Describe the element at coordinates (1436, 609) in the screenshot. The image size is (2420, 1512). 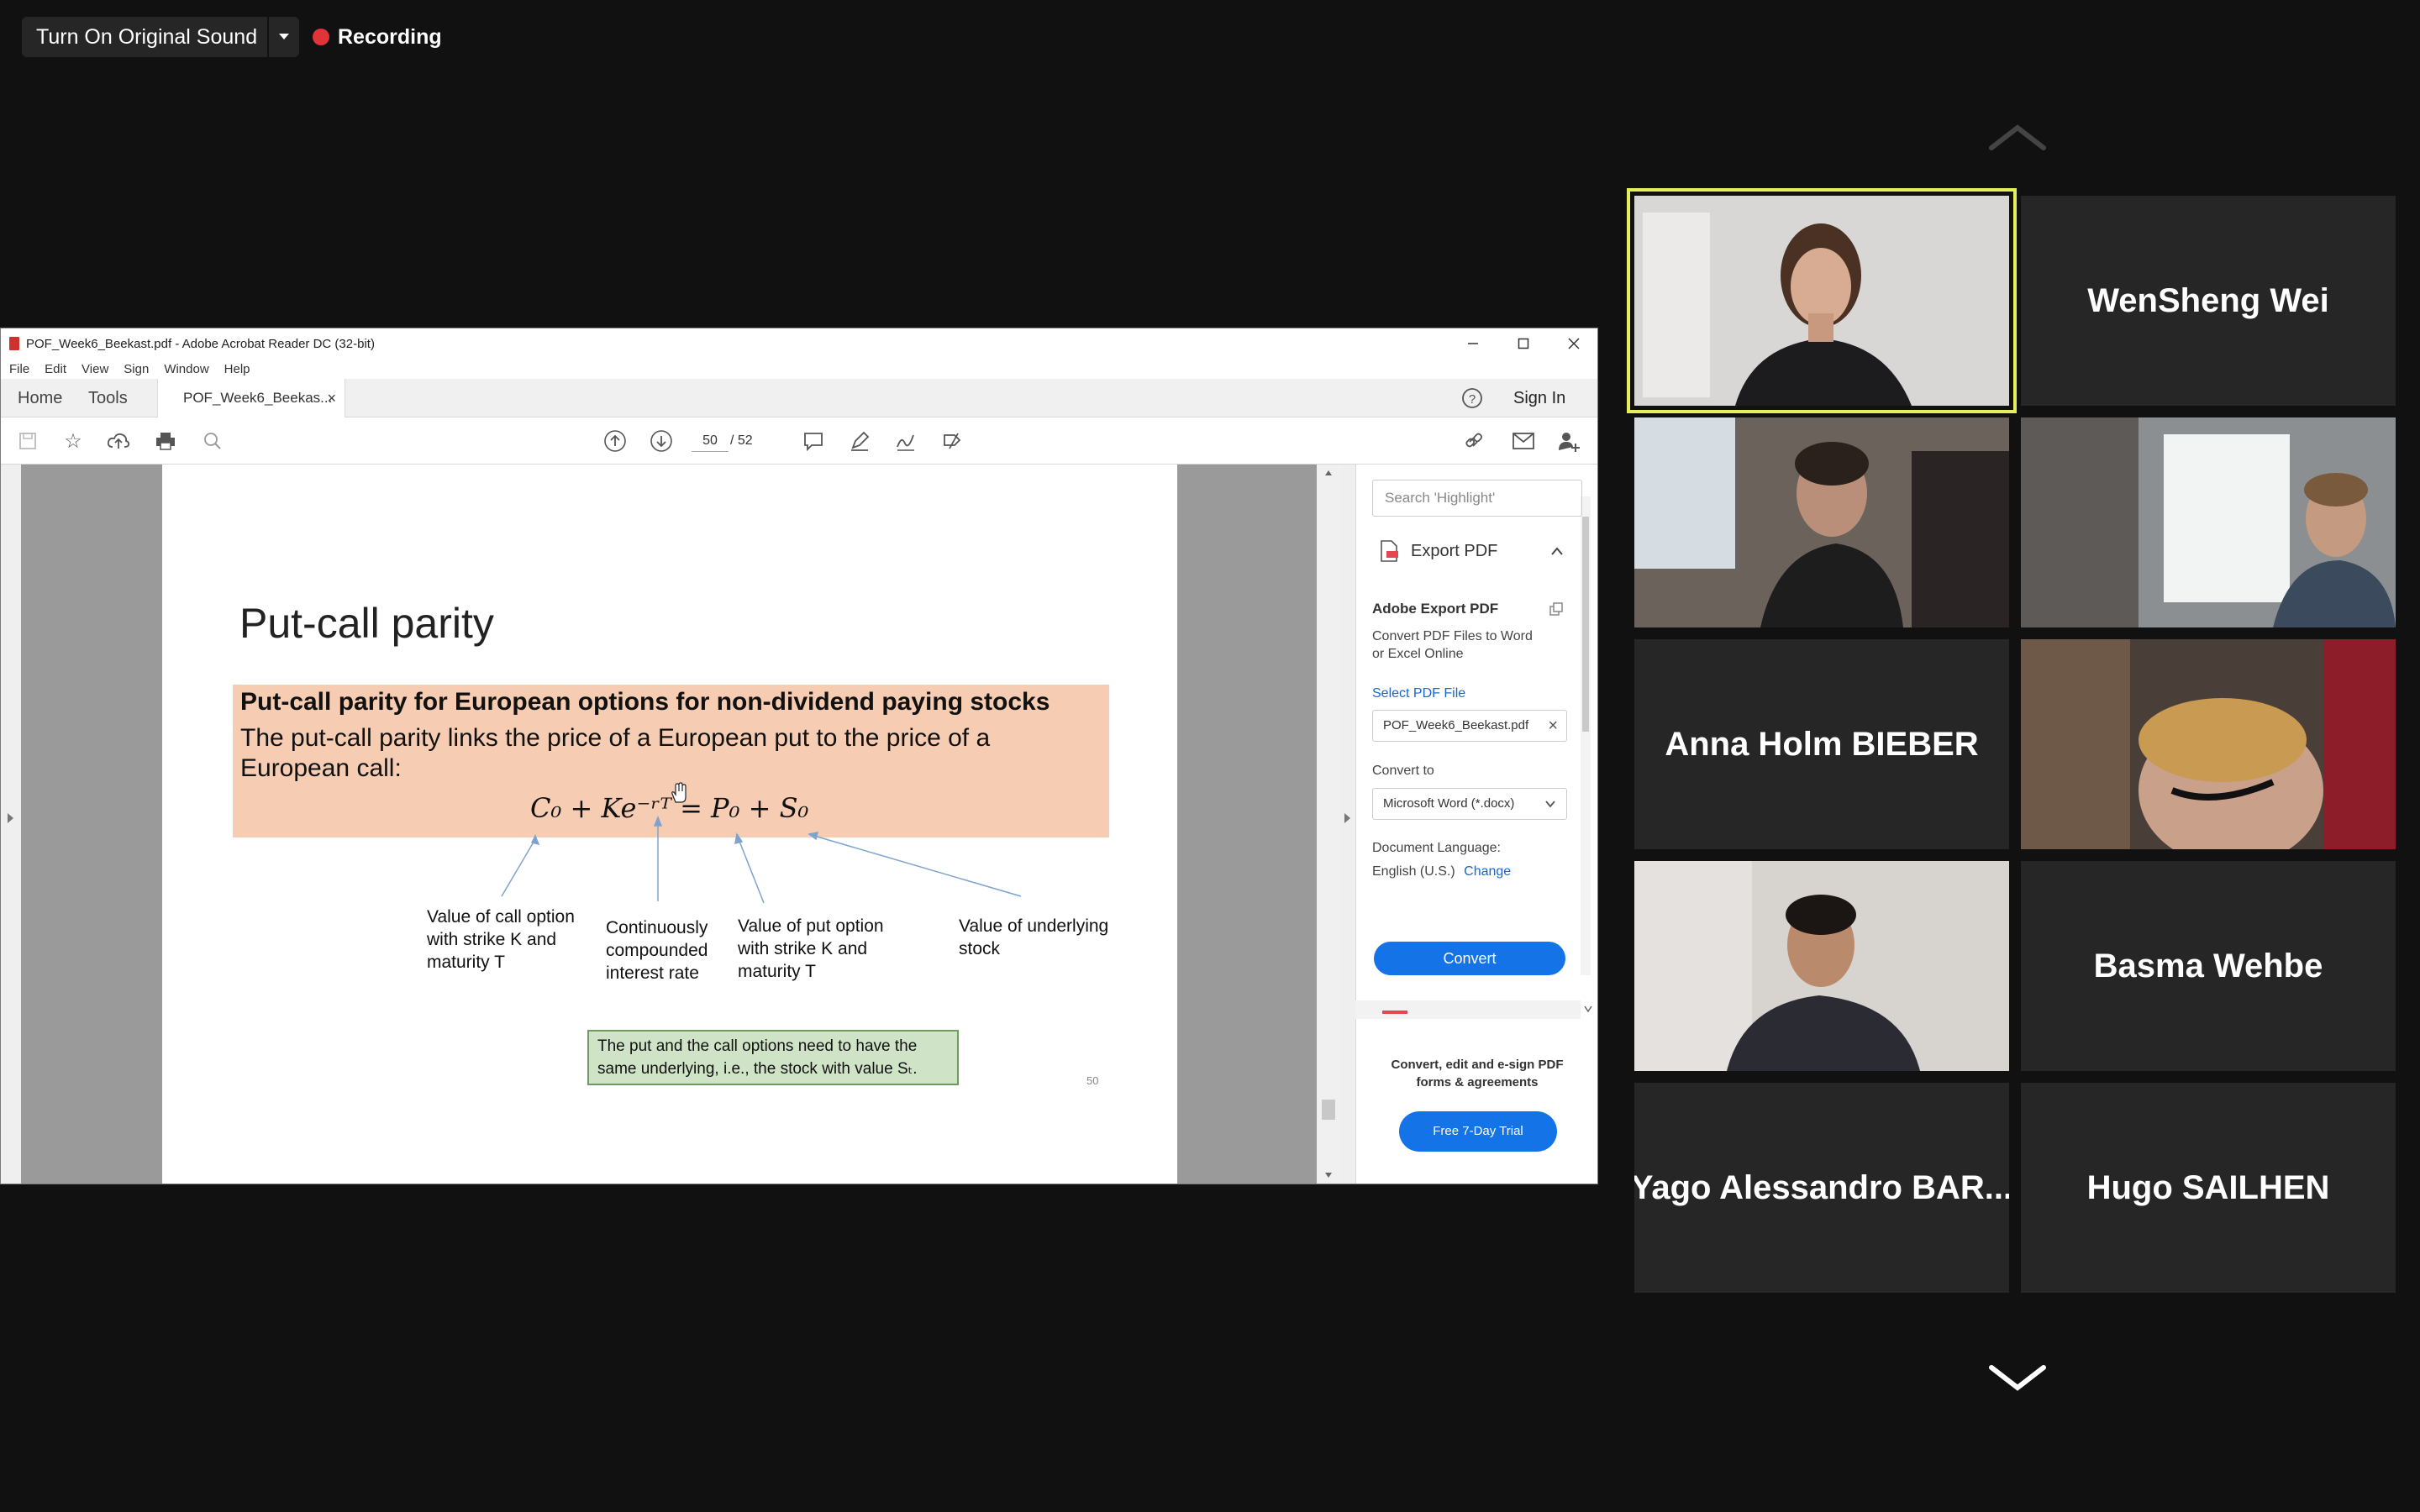
I see `adobe-export-title: Adobe Export PDF` at that location.